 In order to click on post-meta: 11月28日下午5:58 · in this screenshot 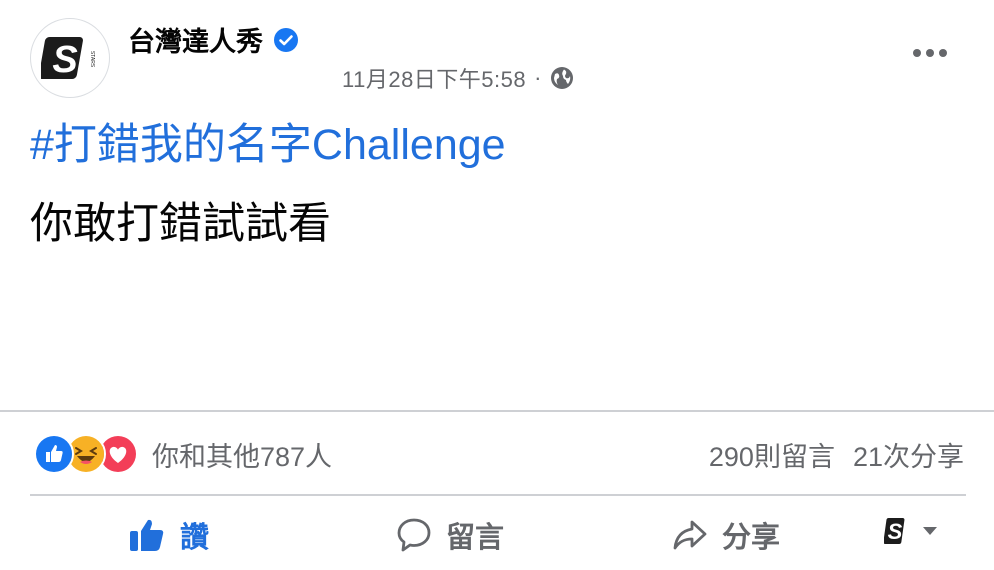, I will do `click(458, 78)`.